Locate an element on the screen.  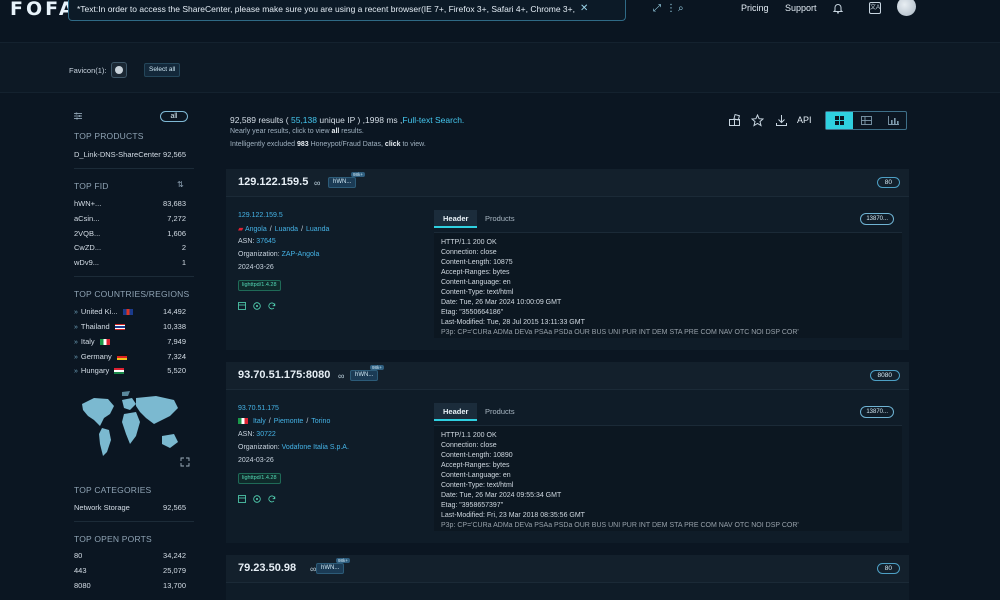
org-link: ZAP-Angola is located at coordinates (301, 254).